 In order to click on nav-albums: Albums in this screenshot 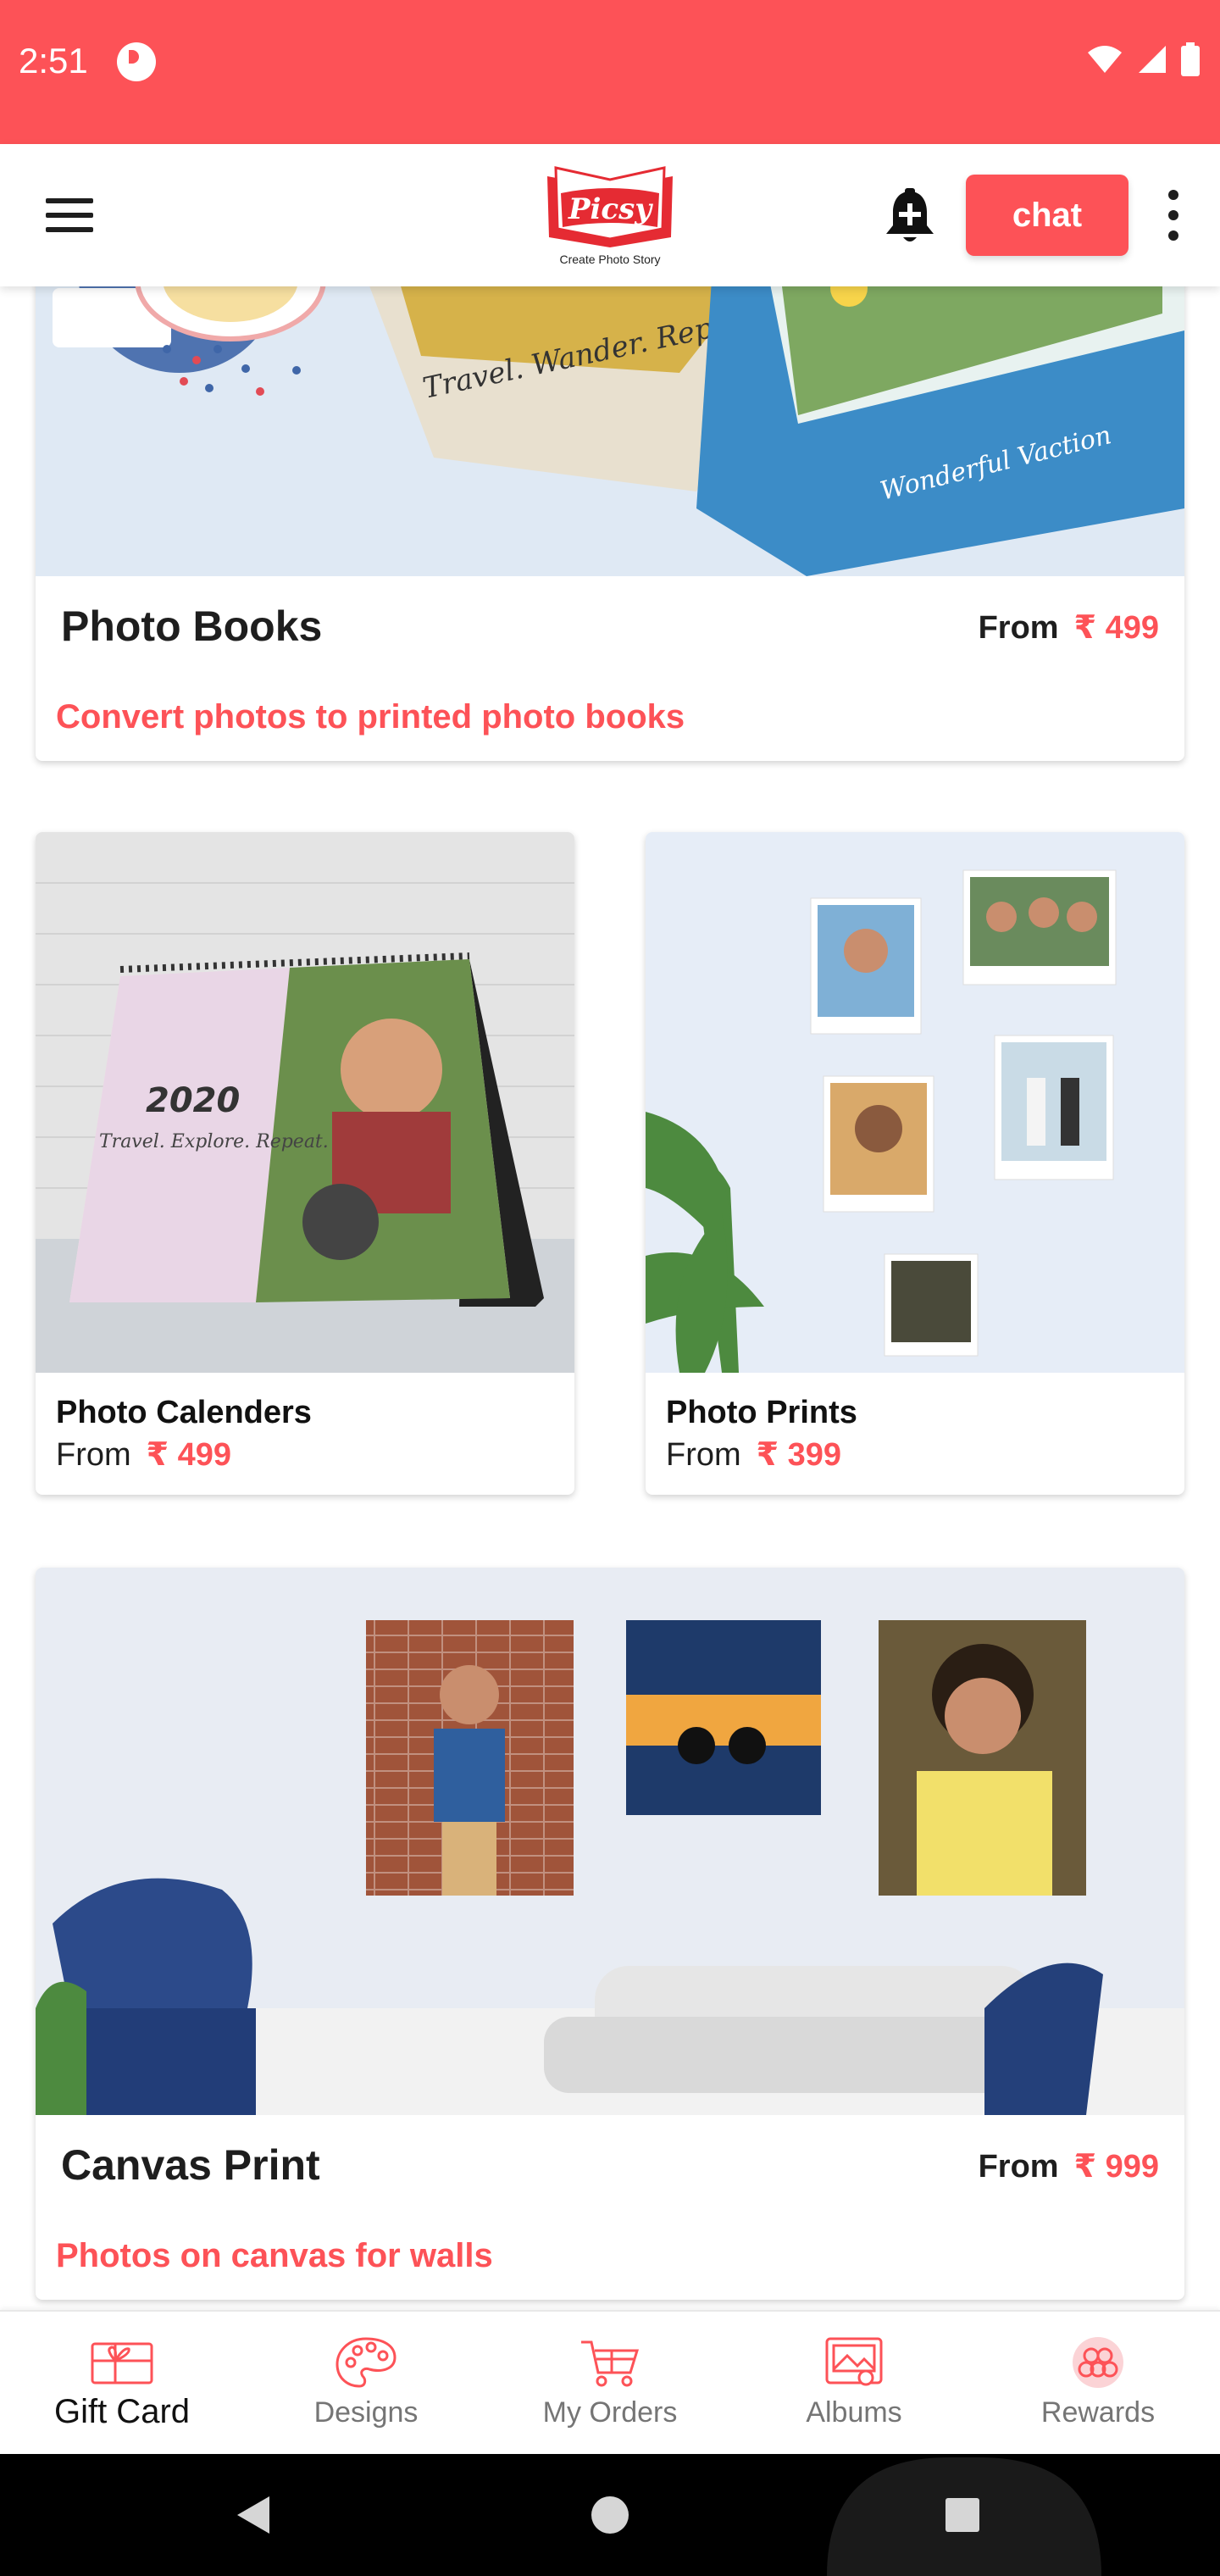, I will do `click(854, 2384)`.